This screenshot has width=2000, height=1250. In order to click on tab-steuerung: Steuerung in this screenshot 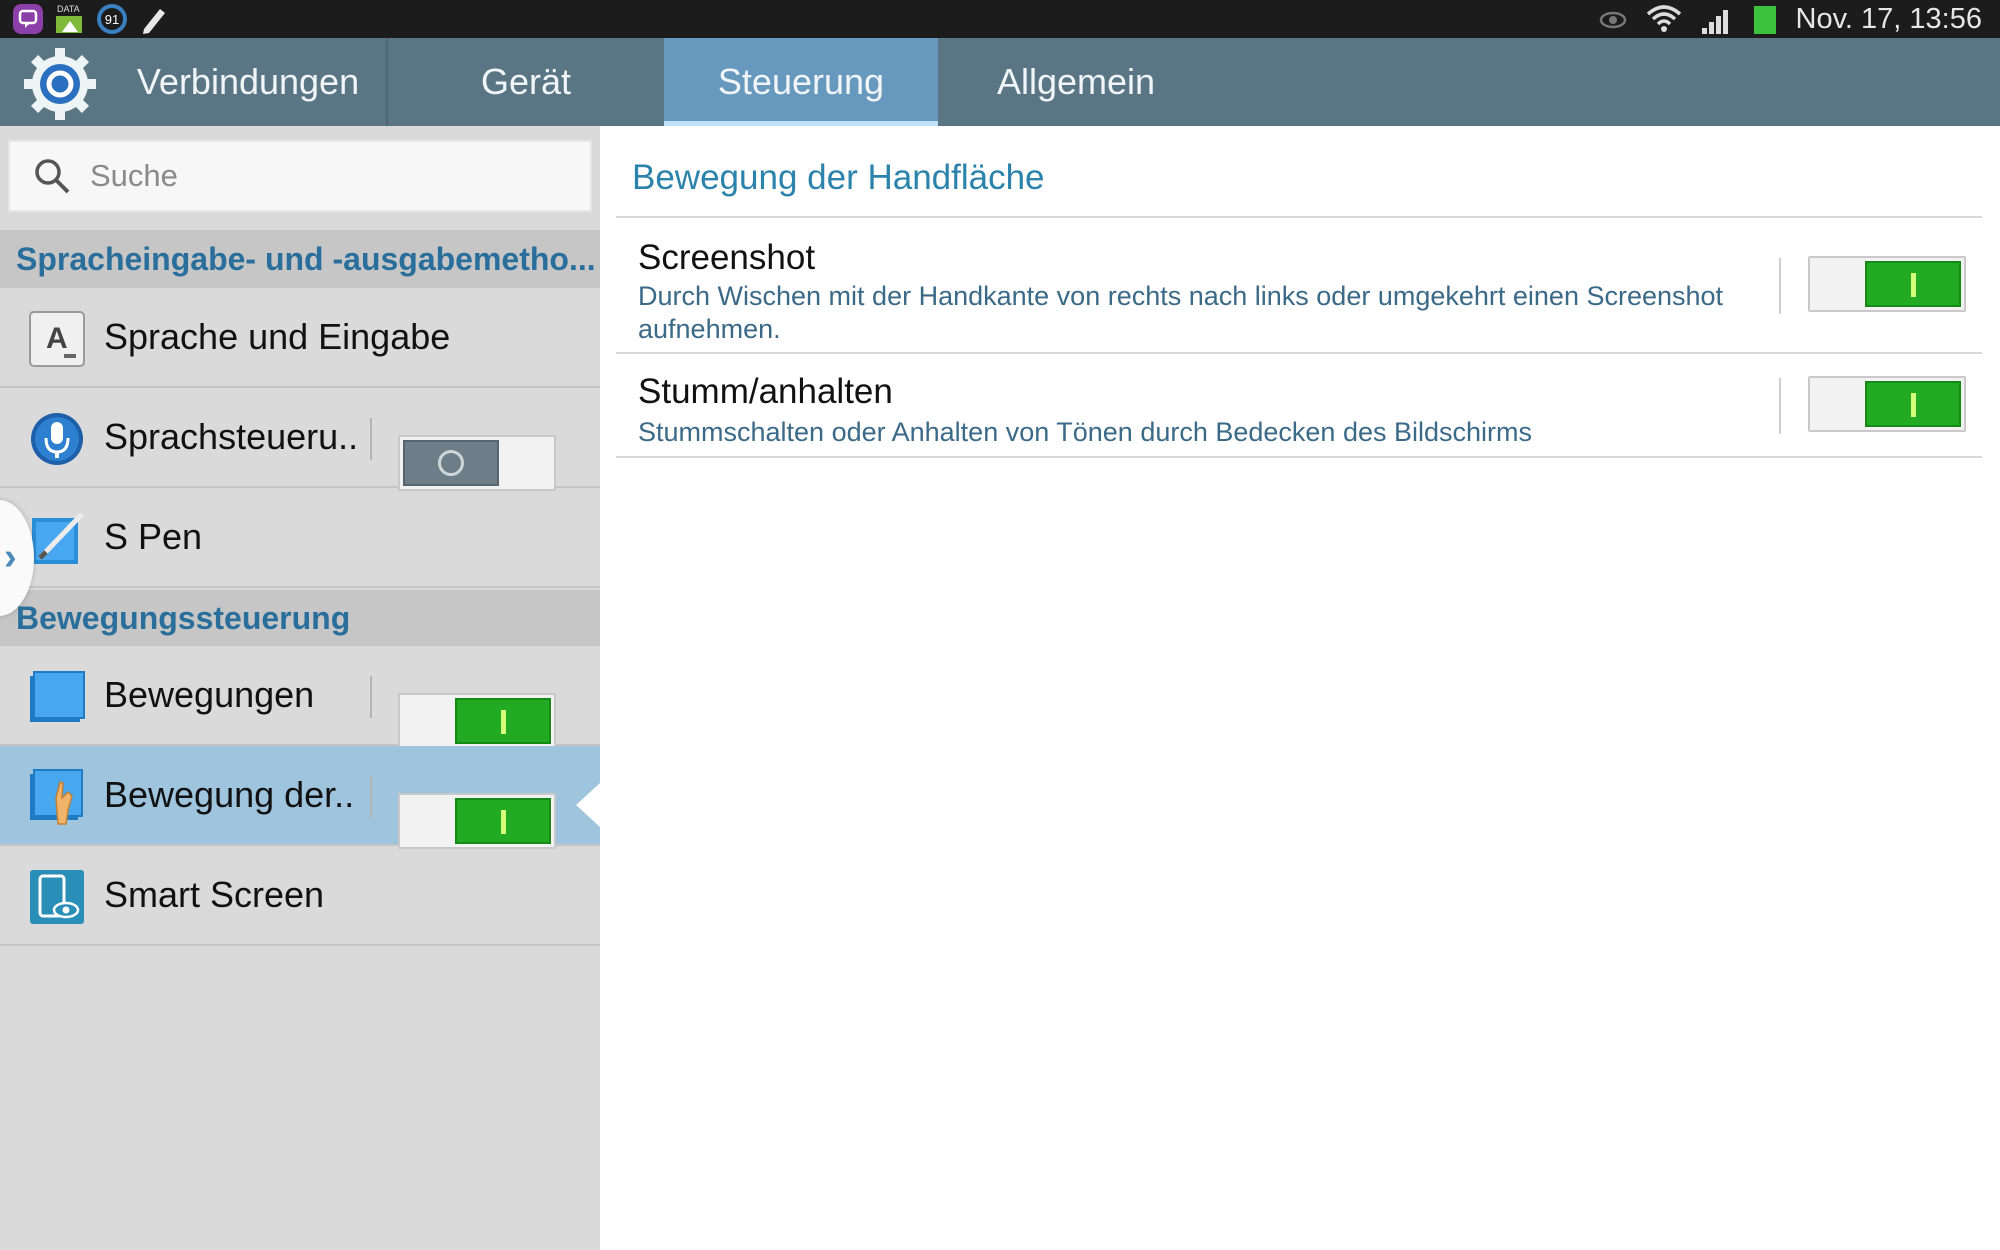, I will do `click(801, 82)`.